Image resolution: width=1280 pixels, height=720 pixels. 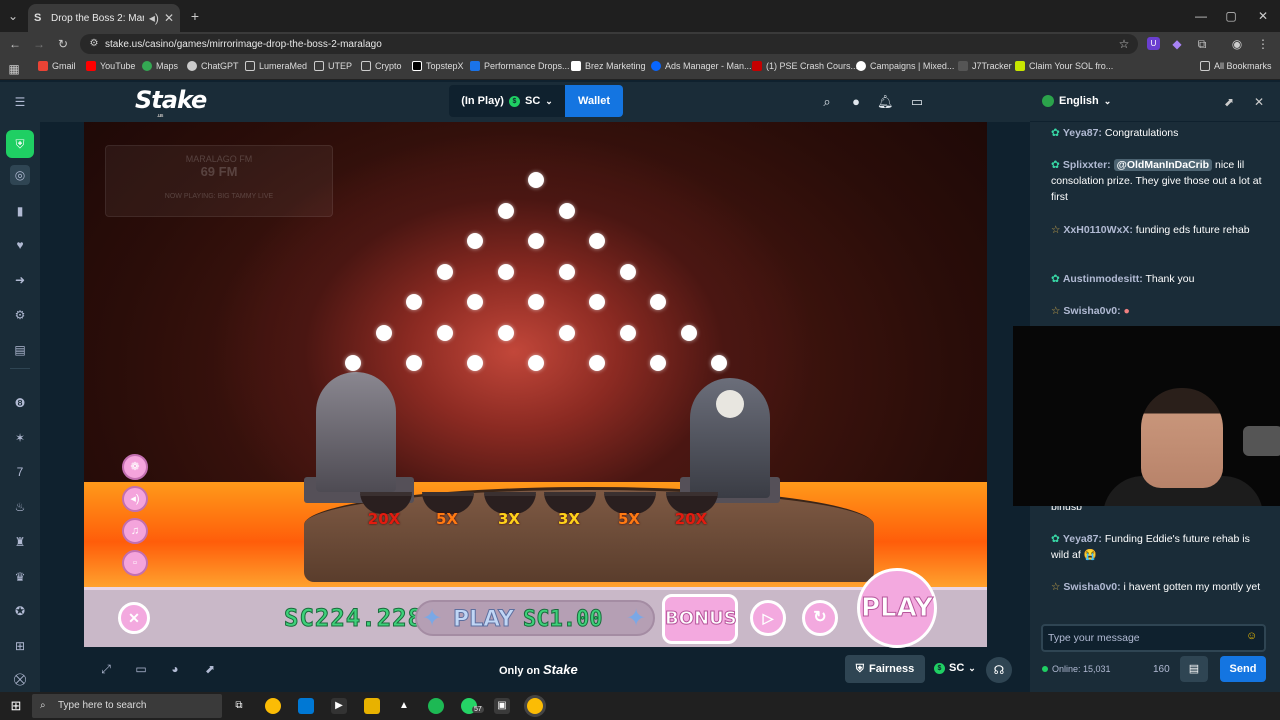 What do you see at coordinates (213, 66) in the screenshot?
I see `bookmark-chatgpt: ChatGPT` at bounding box center [213, 66].